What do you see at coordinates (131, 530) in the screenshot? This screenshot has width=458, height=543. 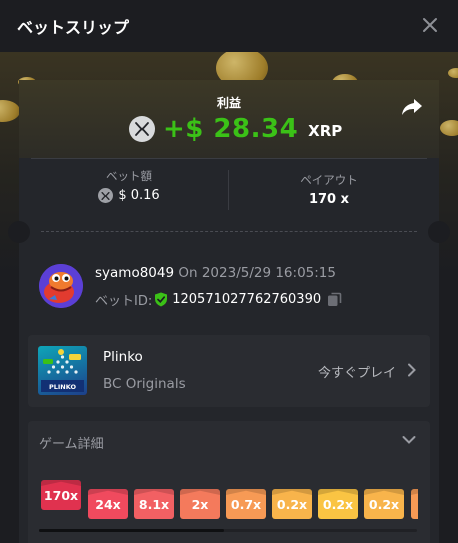 I see `scrollbar-thumb` at bounding box center [131, 530].